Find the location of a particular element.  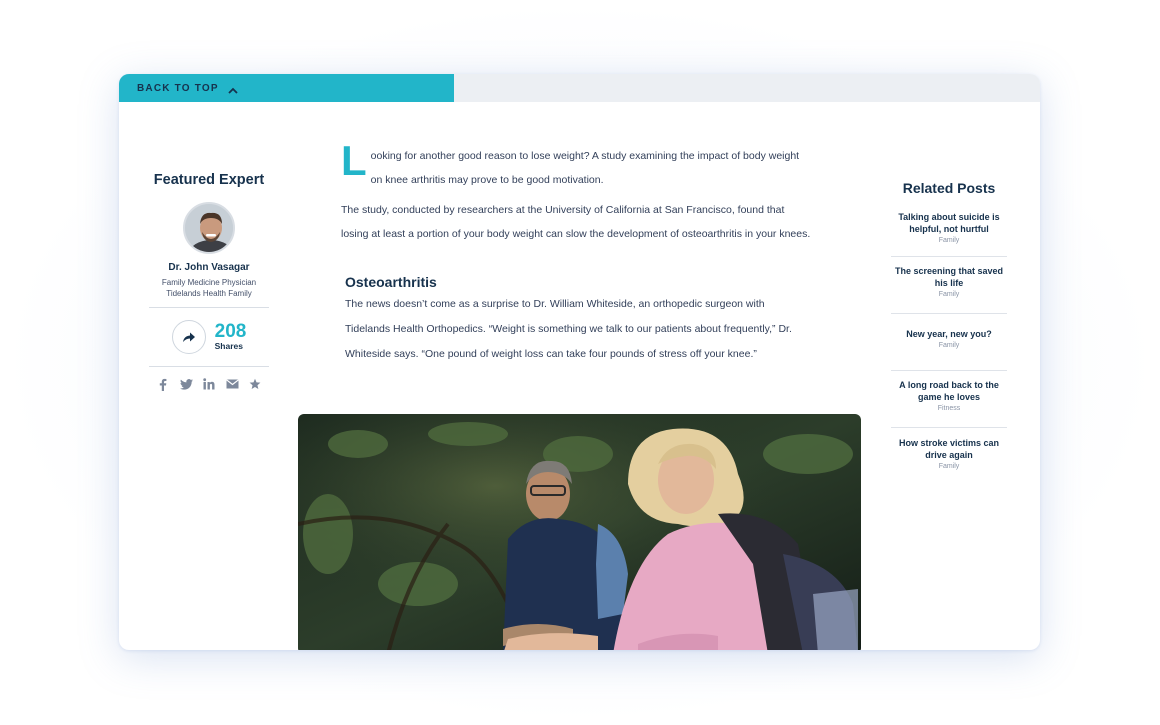

facebook-icon is located at coordinates (163, 384).